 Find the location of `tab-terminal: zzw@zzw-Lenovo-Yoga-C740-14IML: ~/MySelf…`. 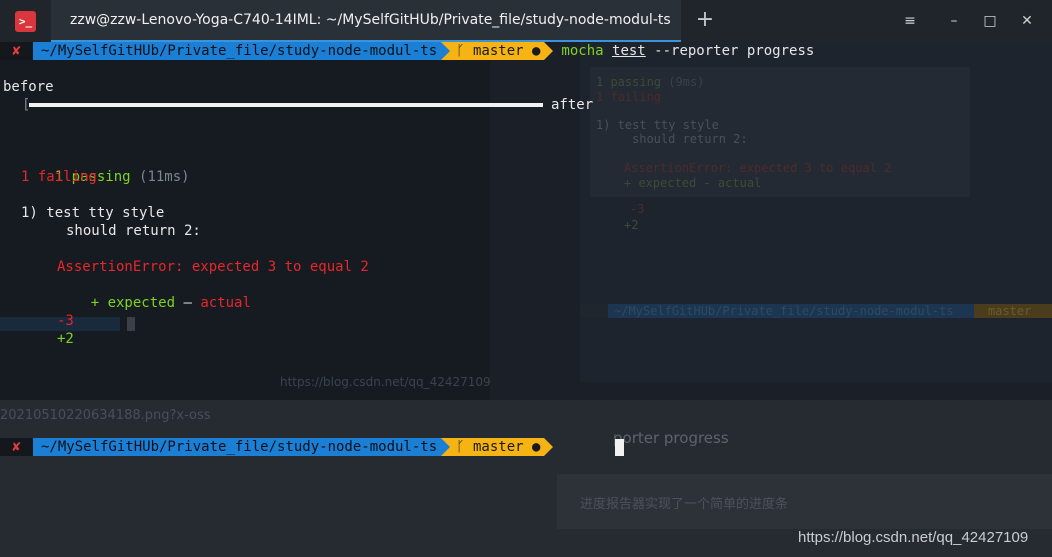

tab-terminal: zzw@zzw-Lenovo-Yoga-C740-14IML: ~/MySelf… is located at coordinates (366, 21).